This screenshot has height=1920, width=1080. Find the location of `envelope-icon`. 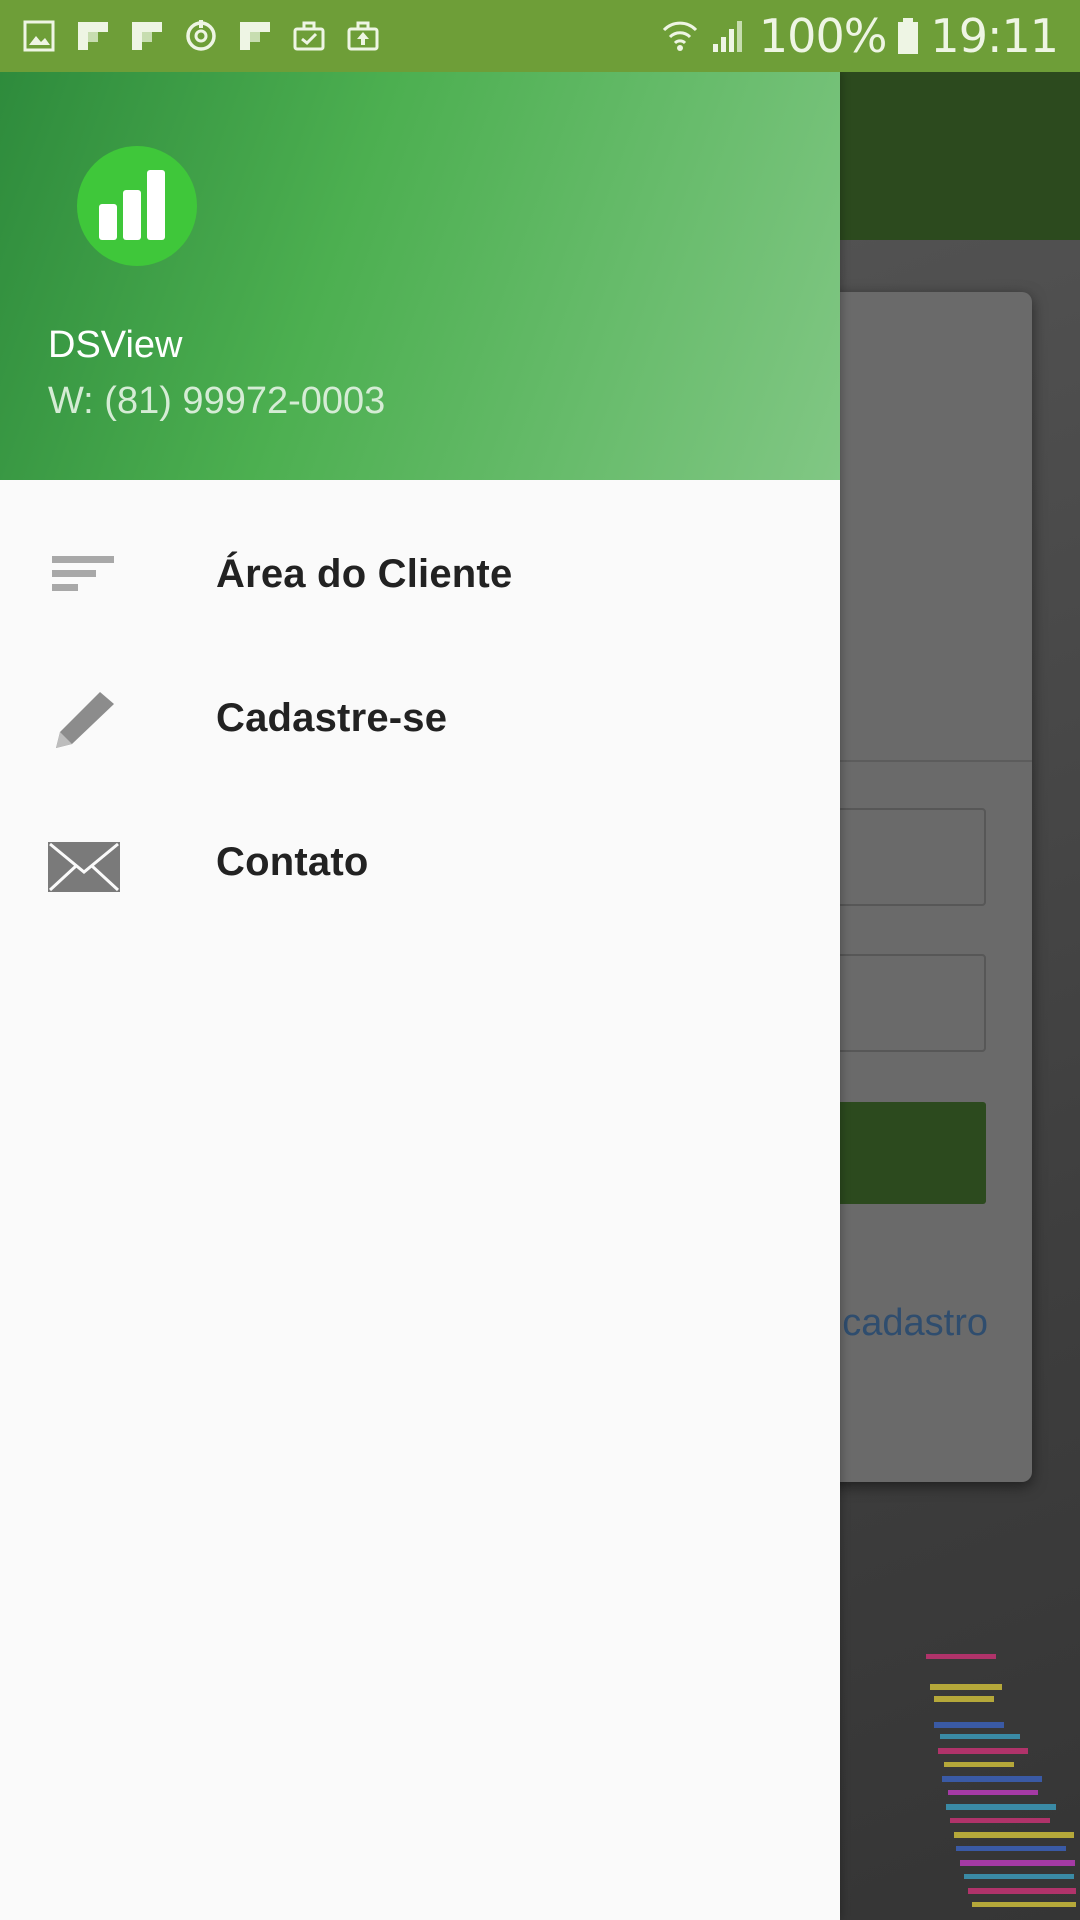

envelope-icon is located at coordinates (84, 864).